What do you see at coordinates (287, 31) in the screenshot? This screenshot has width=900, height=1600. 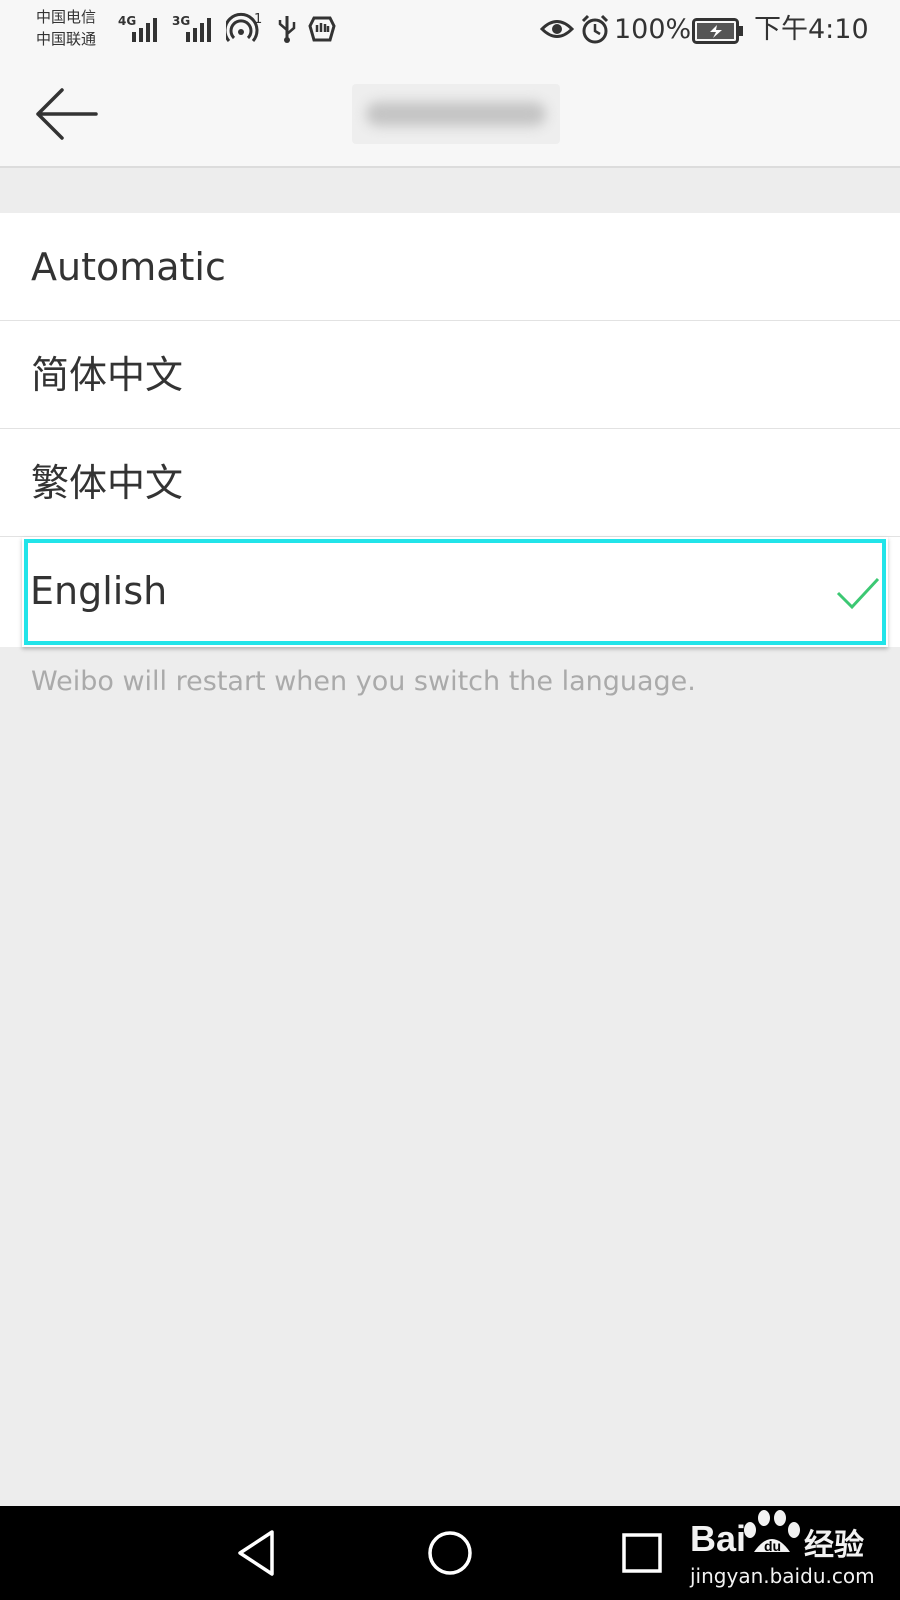 I see `usb-icon` at bounding box center [287, 31].